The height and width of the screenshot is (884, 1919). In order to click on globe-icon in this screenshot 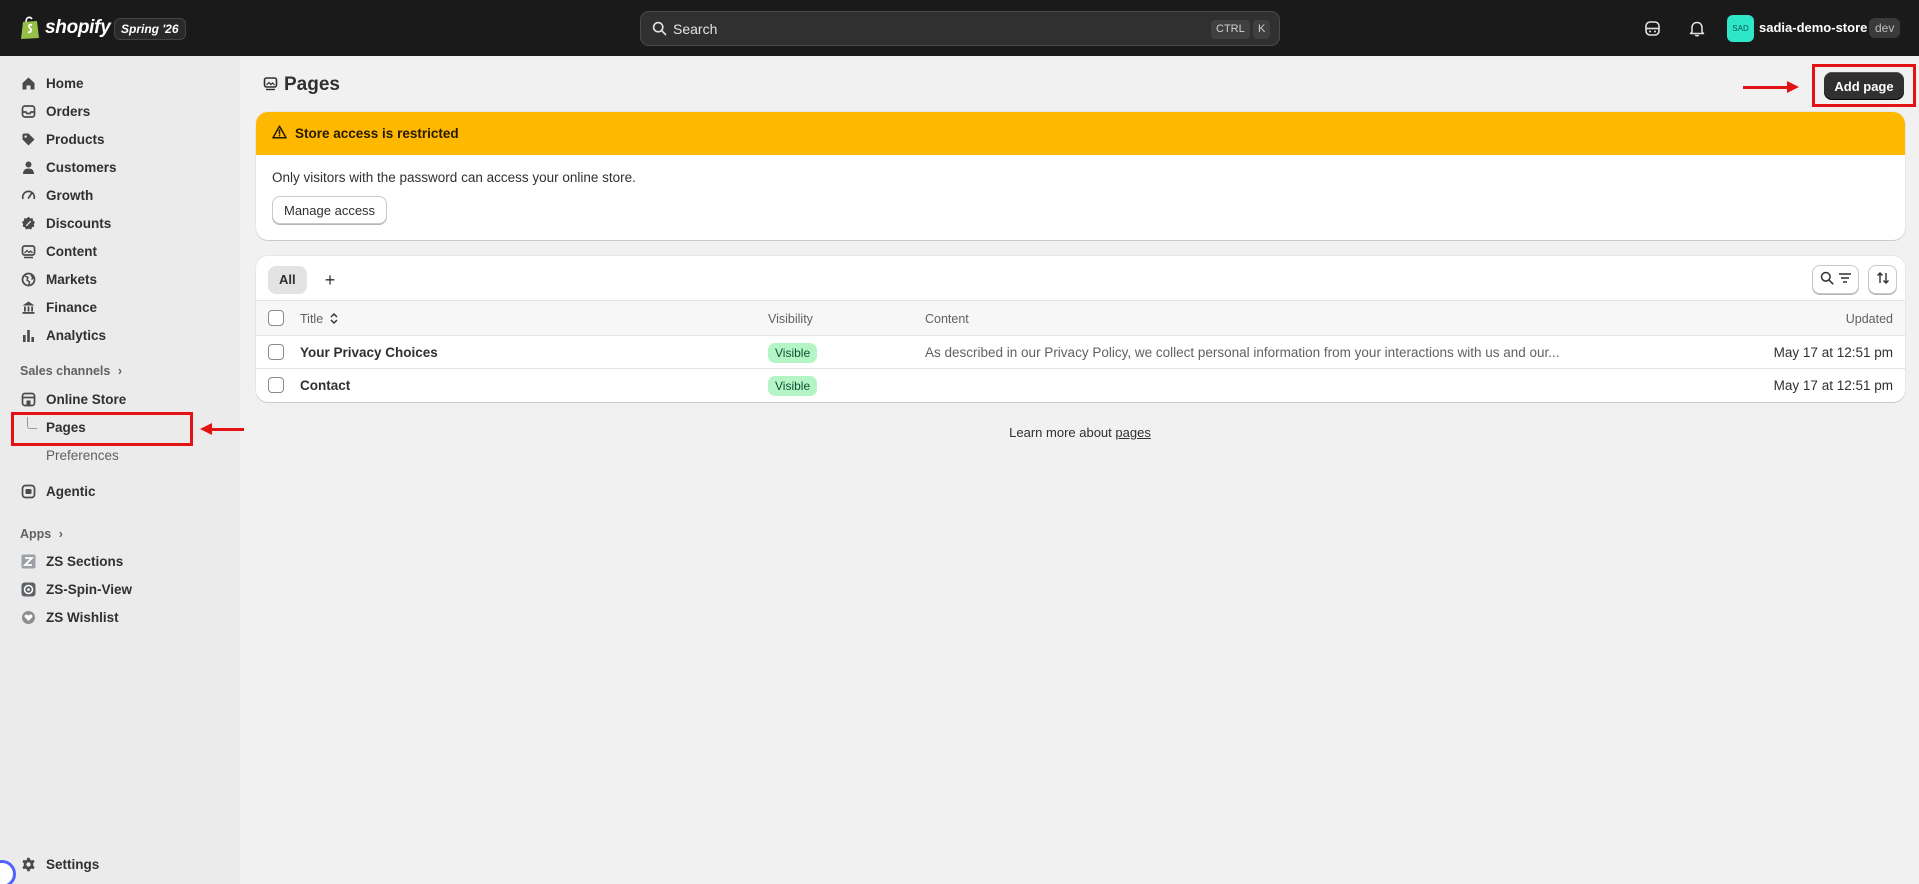, I will do `click(28, 279)`.